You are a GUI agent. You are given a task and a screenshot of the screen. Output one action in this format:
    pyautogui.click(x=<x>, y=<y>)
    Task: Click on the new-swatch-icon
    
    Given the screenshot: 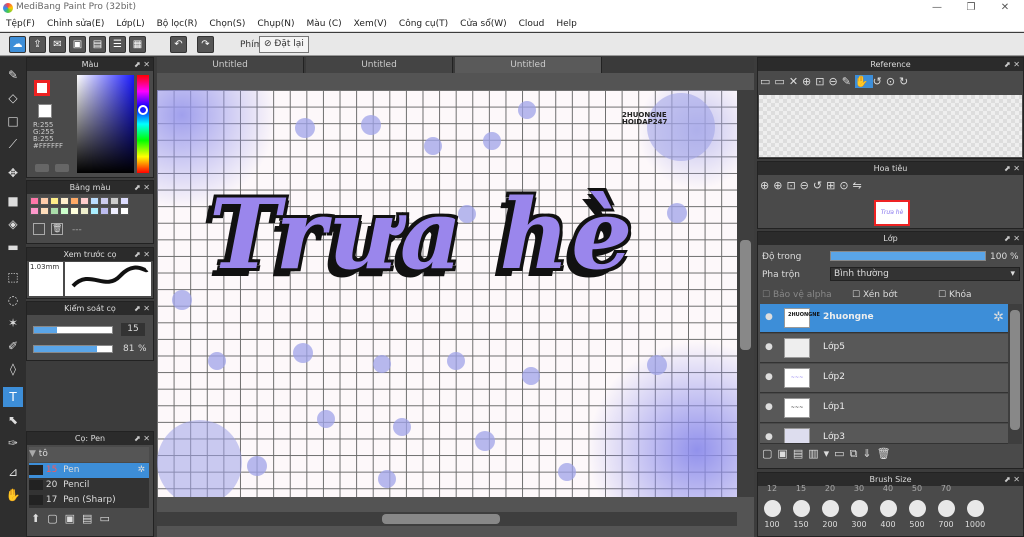 What is the action you would take?
    pyautogui.click(x=39, y=229)
    